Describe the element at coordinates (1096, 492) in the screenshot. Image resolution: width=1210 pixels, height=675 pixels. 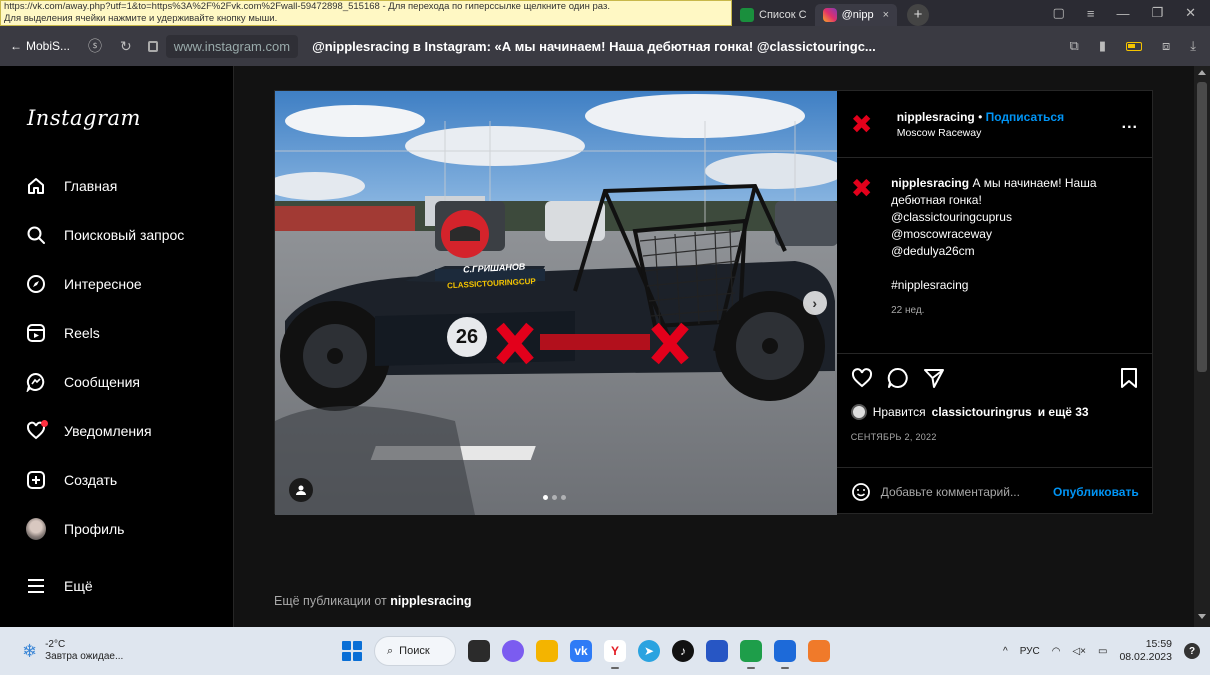
I see `publish-button: Опубликовать` at that location.